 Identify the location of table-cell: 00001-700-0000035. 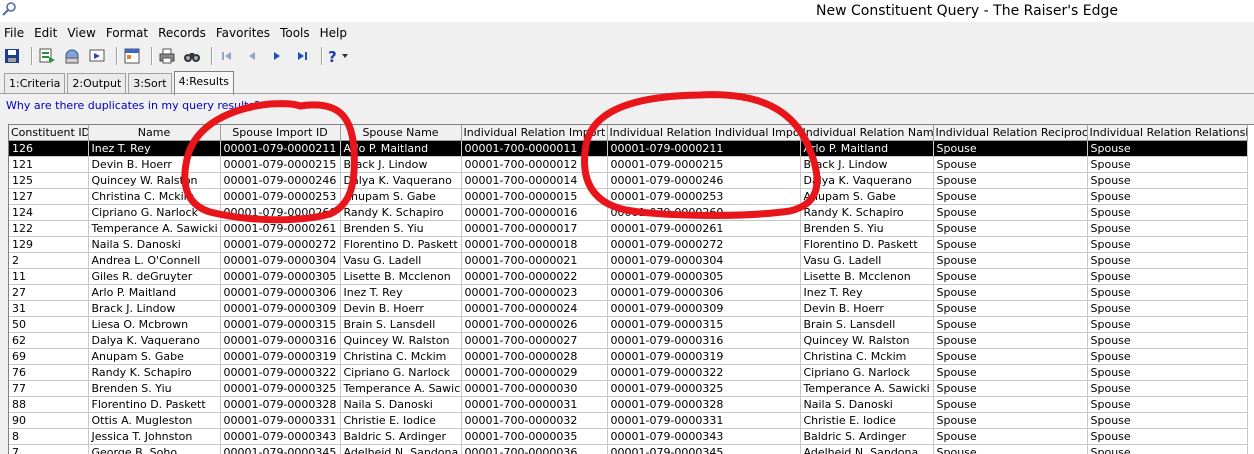
(534, 437).